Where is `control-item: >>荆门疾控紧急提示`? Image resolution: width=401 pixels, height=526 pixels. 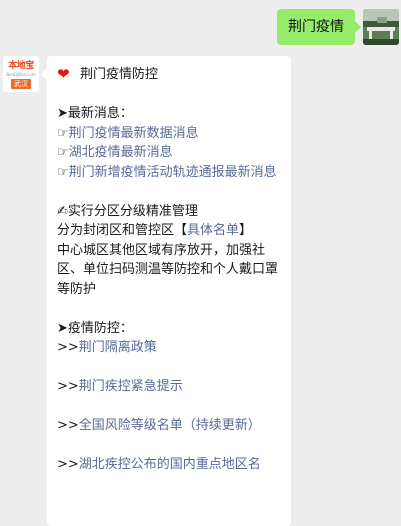
control-item: >>荆门疾控紧急提示 is located at coordinates (169, 387).